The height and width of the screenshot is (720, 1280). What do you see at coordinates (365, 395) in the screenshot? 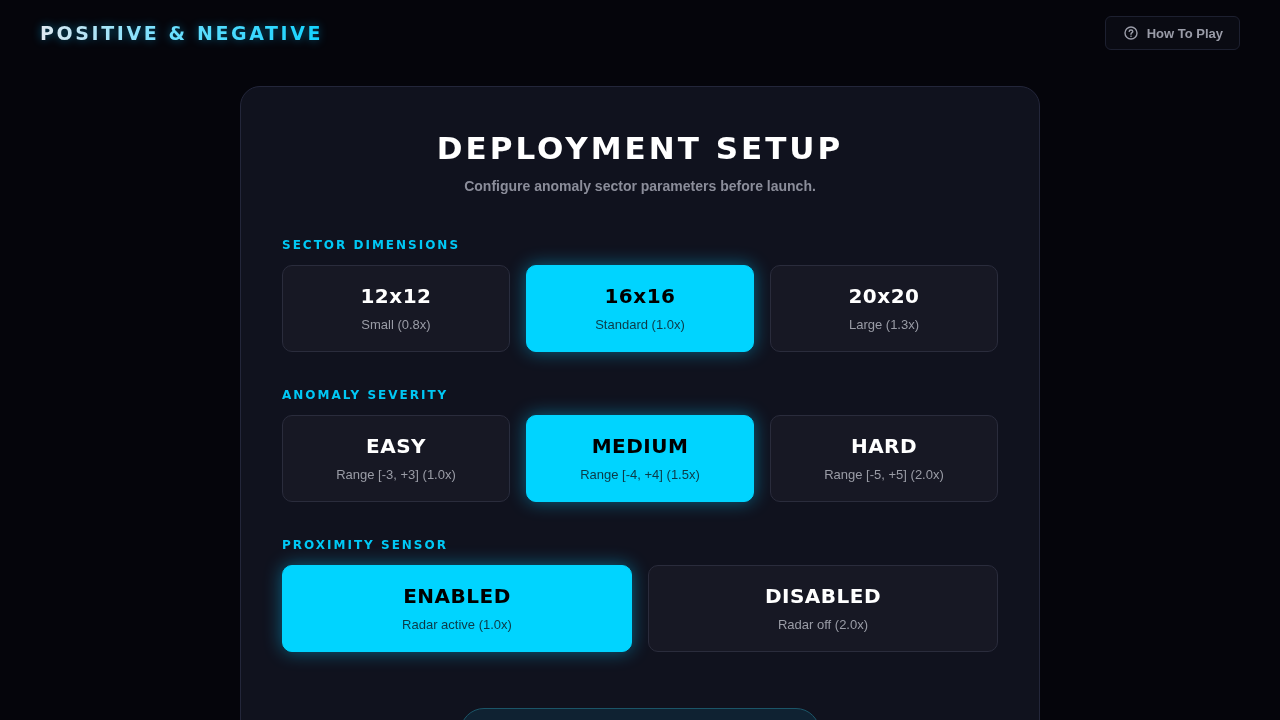
I see `section-label: ANOMALY SEVERITY` at bounding box center [365, 395].